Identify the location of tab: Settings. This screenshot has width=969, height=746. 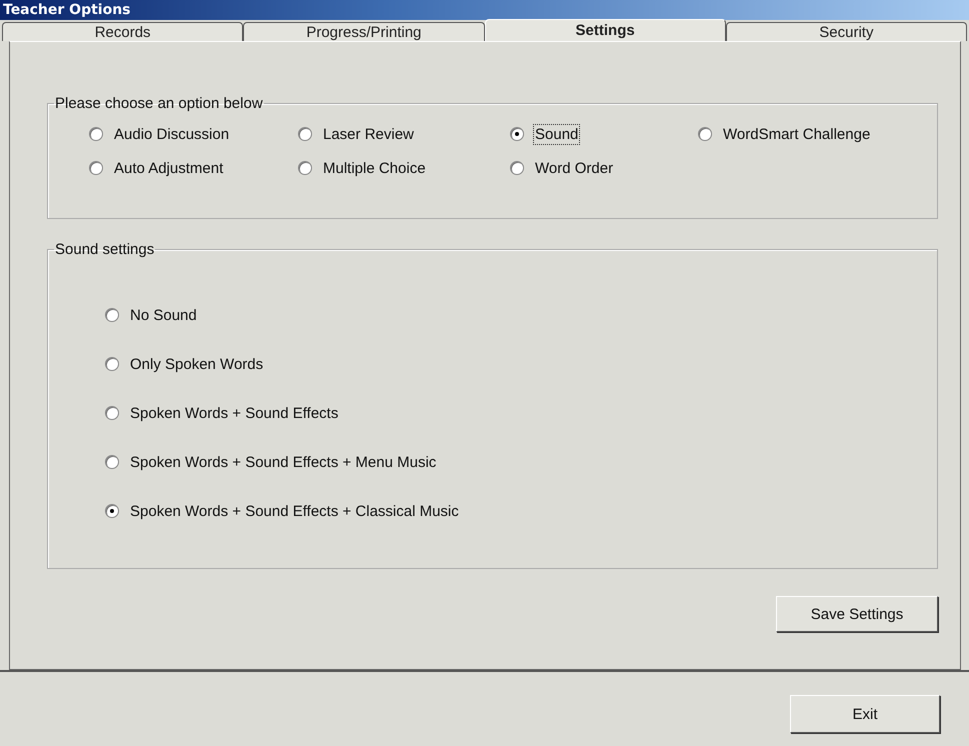
(605, 30).